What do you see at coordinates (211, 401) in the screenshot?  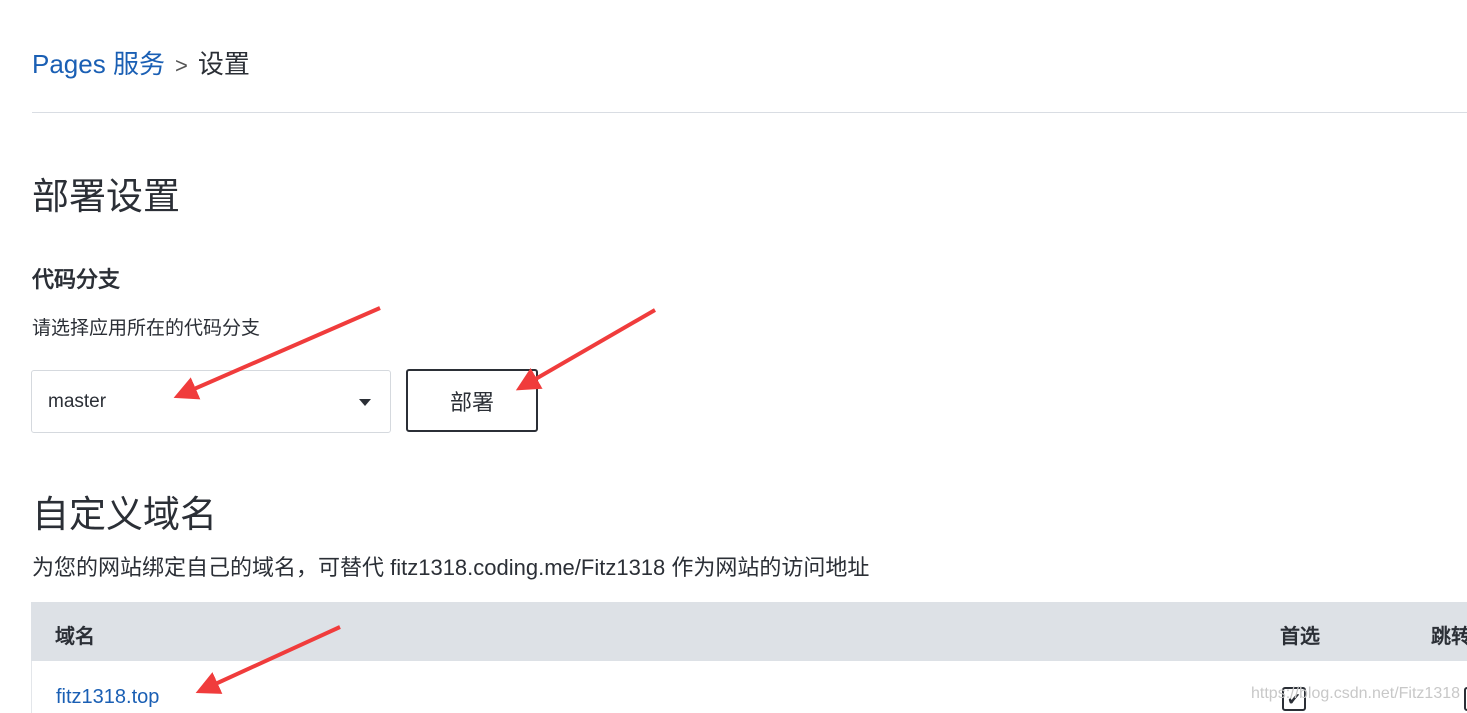 I see `branch-select: master` at bounding box center [211, 401].